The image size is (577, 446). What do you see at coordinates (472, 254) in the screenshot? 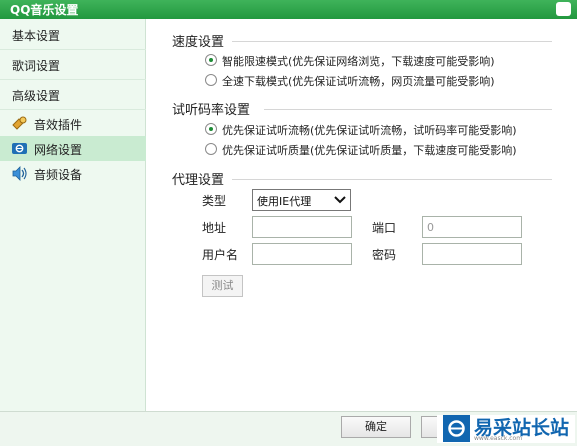
I see `proxy-password-input` at bounding box center [472, 254].